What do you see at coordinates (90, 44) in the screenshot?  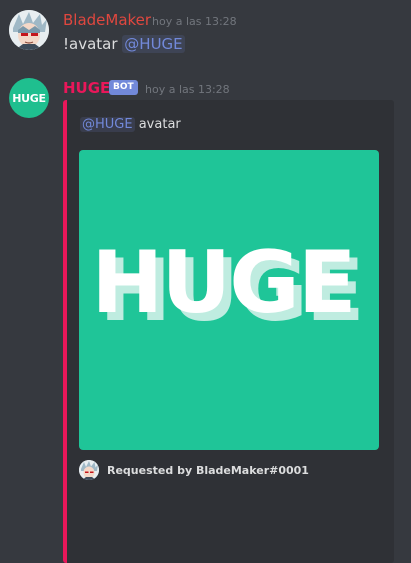 I see `command-text: !avatar` at bounding box center [90, 44].